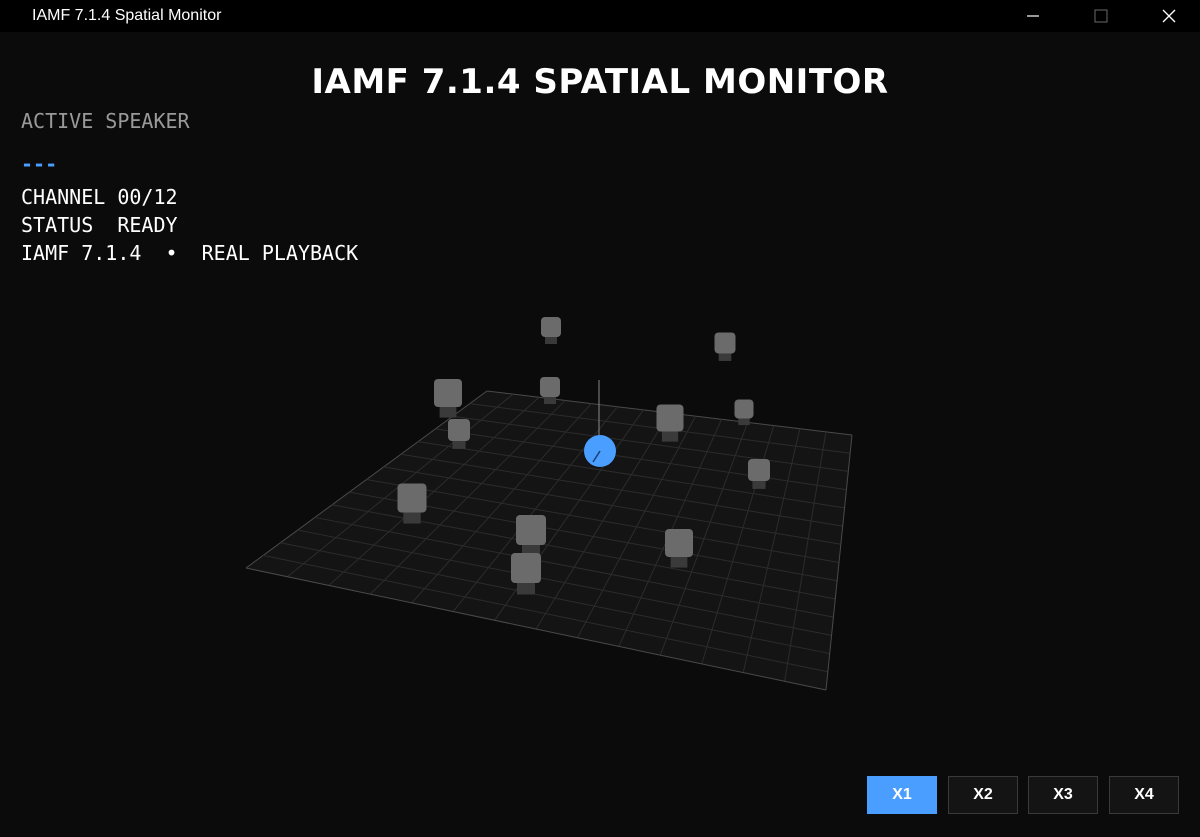 The width and height of the screenshot is (1200, 837). Describe the element at coordinates (39, 164) in the screenshot. I see `active-speaker-name: ---` at that location.